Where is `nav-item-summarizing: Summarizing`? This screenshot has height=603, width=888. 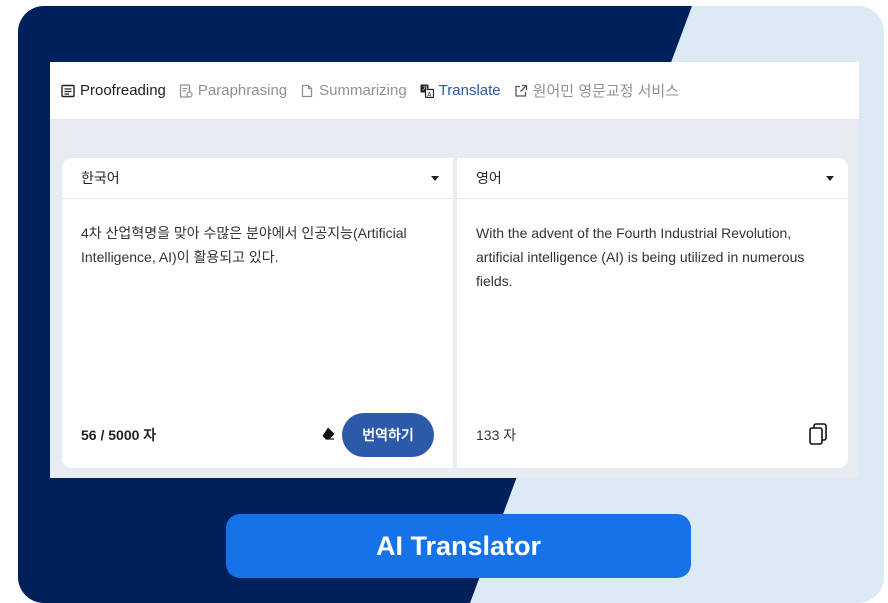 nav-item-summarizing: Summarizing is located at coordinates (353, 90).